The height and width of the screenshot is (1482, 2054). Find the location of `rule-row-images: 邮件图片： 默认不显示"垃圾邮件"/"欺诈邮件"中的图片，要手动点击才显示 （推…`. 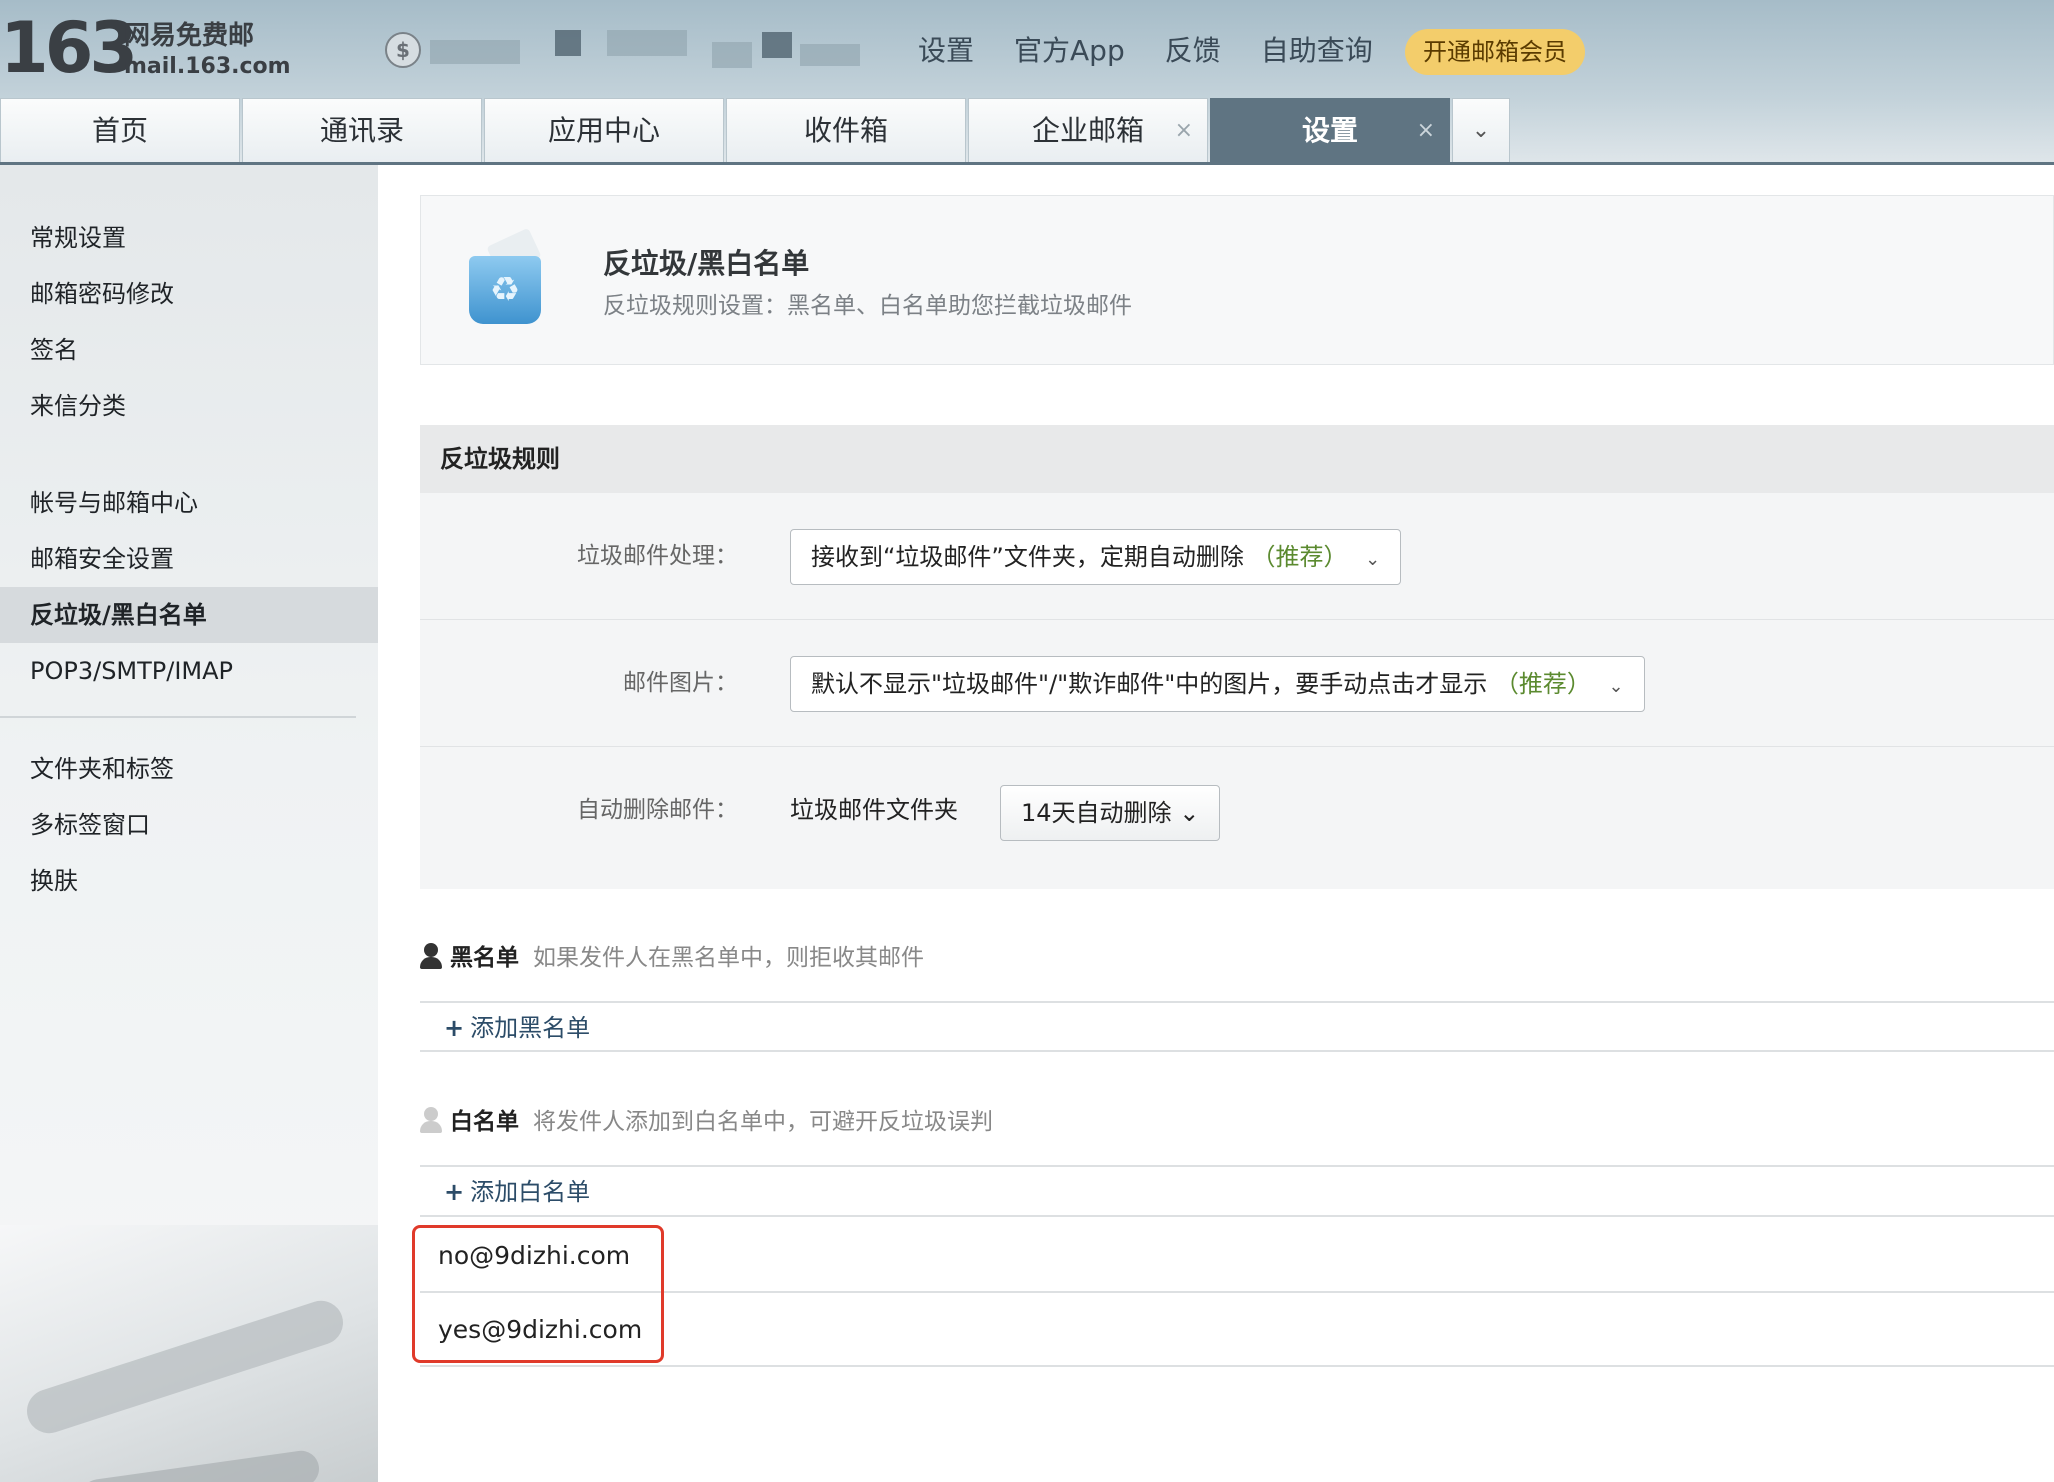

rule-row-images: 邮件图片： 默认不显示"垃圾邮件"/"欺诈邮件"中的图片，要手动点击才显示 （推… is located at coordinates (1237, 683).